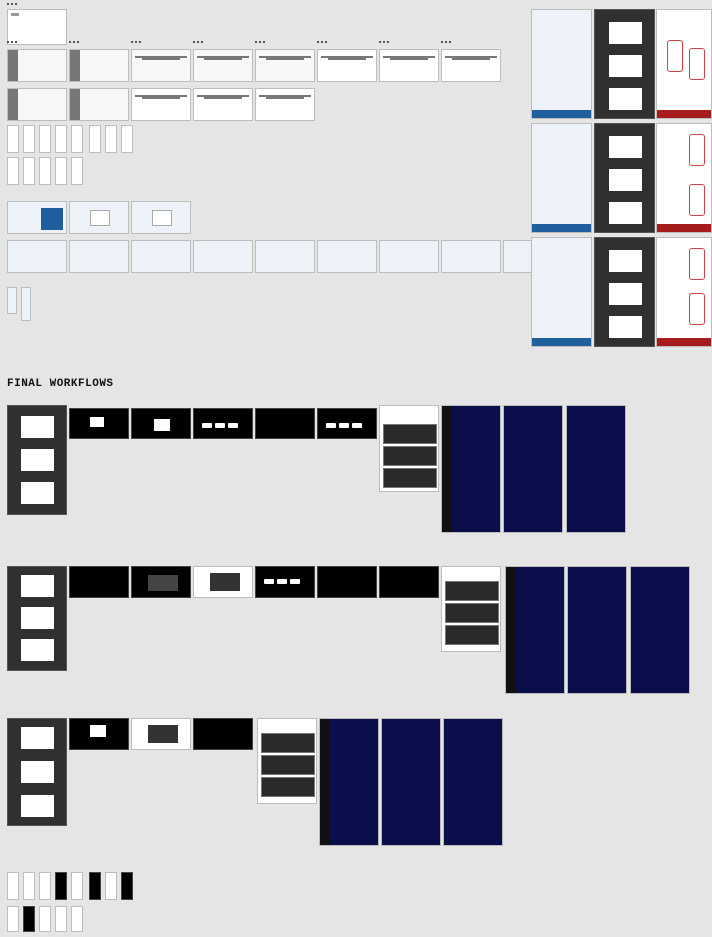 The width and height of the screenshot is (712, 937). What do you see at coordinates (37, 772) in the screenshot?
I see `workflow-3-device-mockups` at bounding box center [37, 772].